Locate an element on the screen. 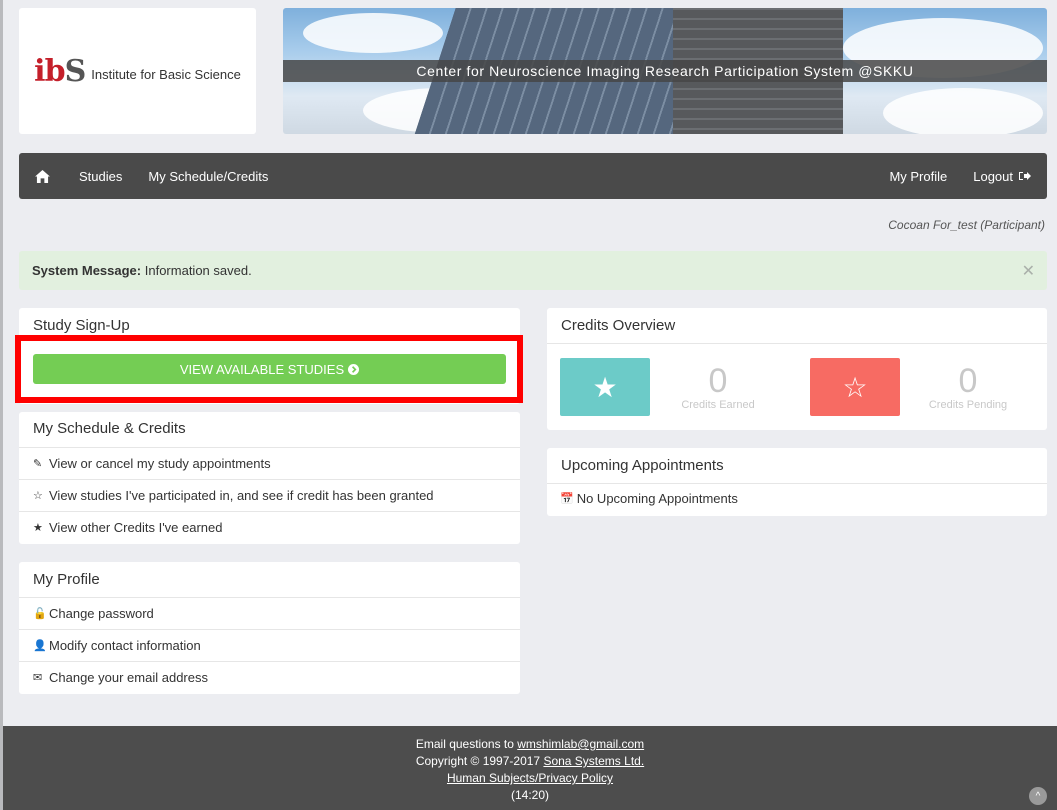  credits-overview-title: Credits Overview is located at coordinates (797, 326).